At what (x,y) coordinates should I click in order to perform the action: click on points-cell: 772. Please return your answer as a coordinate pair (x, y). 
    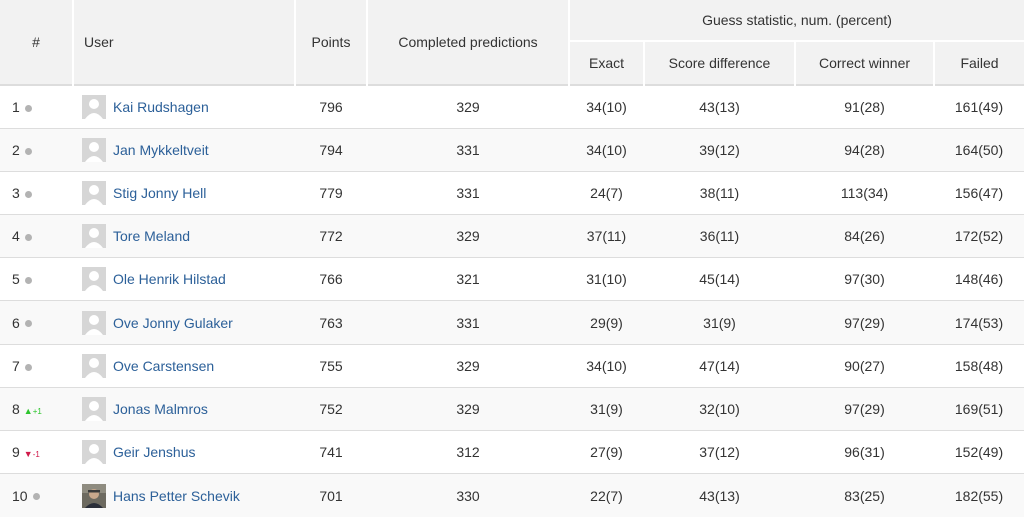
    Looking at the image, I should click on (331, 236).